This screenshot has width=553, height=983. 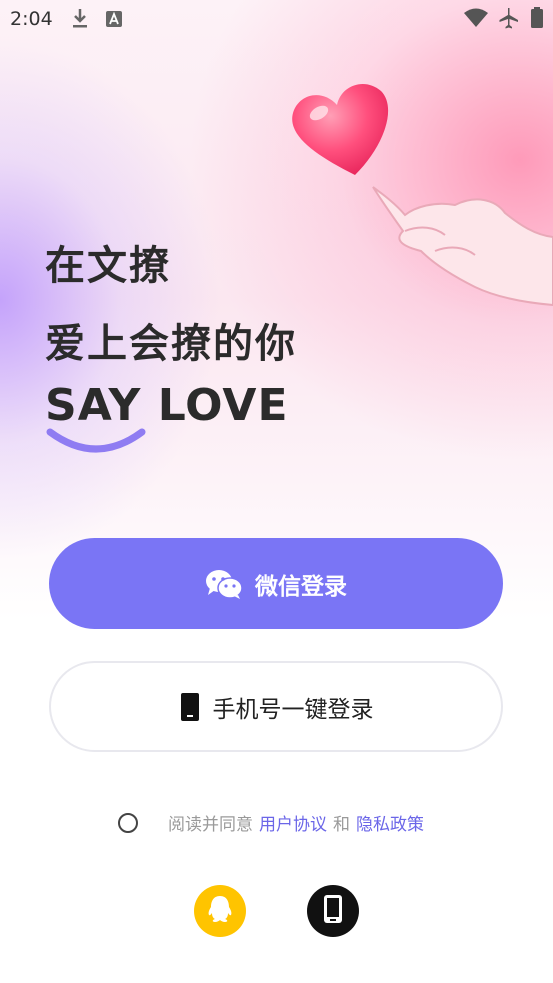 What do you see at coordinates (224, 584) in the screenshot?
I see `wechat-icon` at bounding box center [224, 584].